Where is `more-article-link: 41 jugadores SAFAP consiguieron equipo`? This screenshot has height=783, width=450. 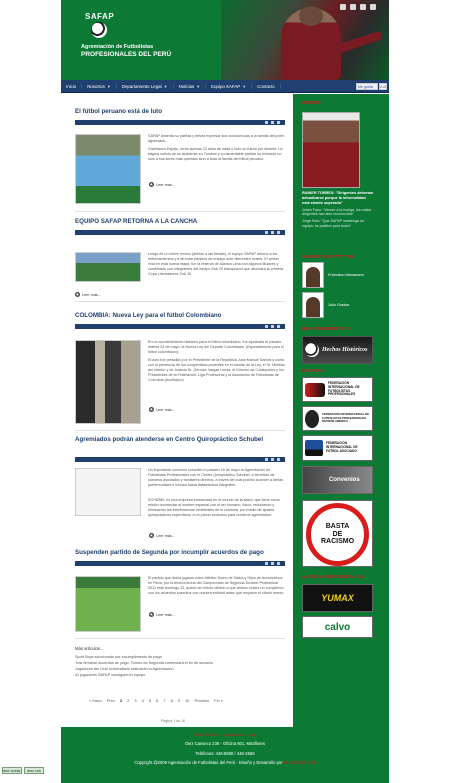 more-article-link: 41 jugadores SAFAP consiguieron equipo is located at coordinates (180, 675).